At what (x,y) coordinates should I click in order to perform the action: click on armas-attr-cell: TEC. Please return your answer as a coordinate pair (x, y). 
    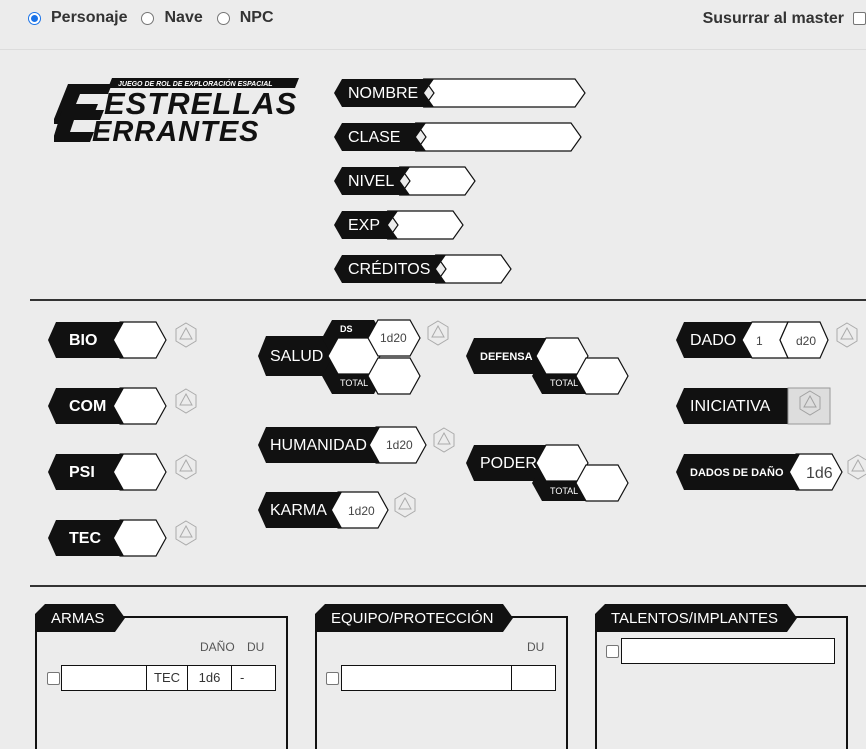
    Looking at the image, I should click on (167, 678).